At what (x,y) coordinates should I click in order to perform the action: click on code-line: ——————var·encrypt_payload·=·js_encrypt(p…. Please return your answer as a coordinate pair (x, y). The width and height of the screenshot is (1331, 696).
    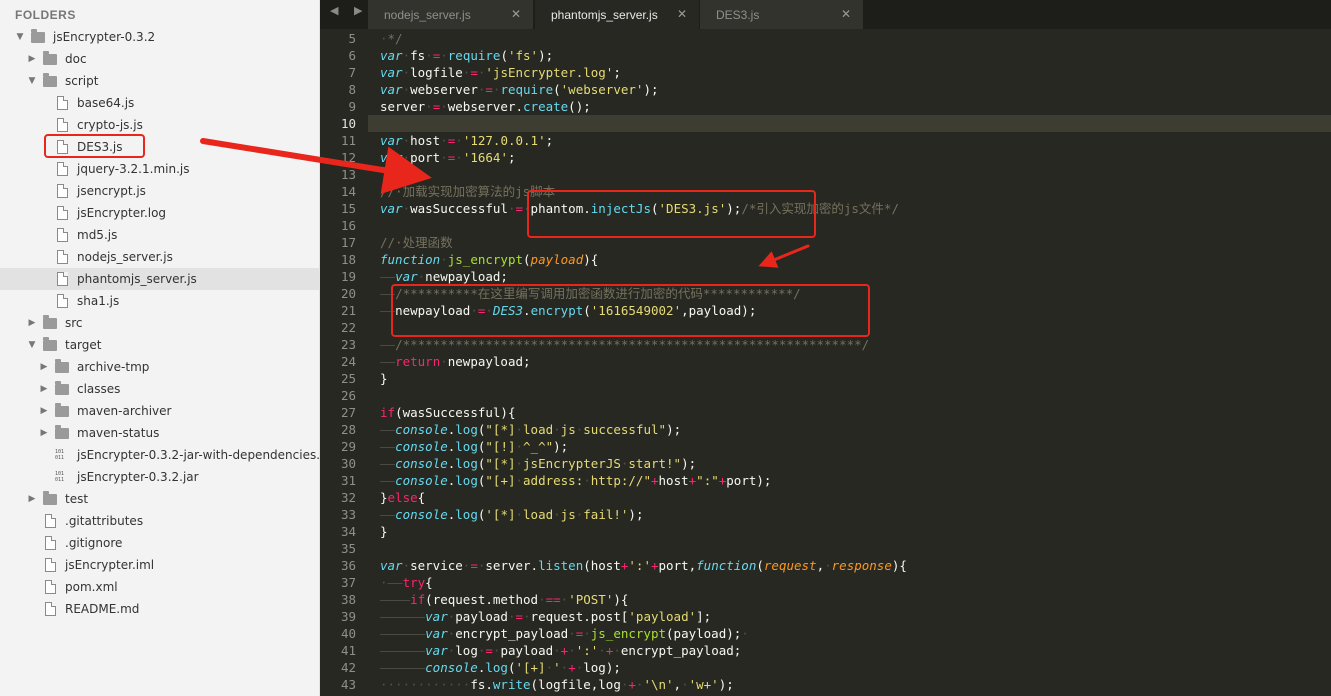
    Looking at the image, I should click on (564, 633).